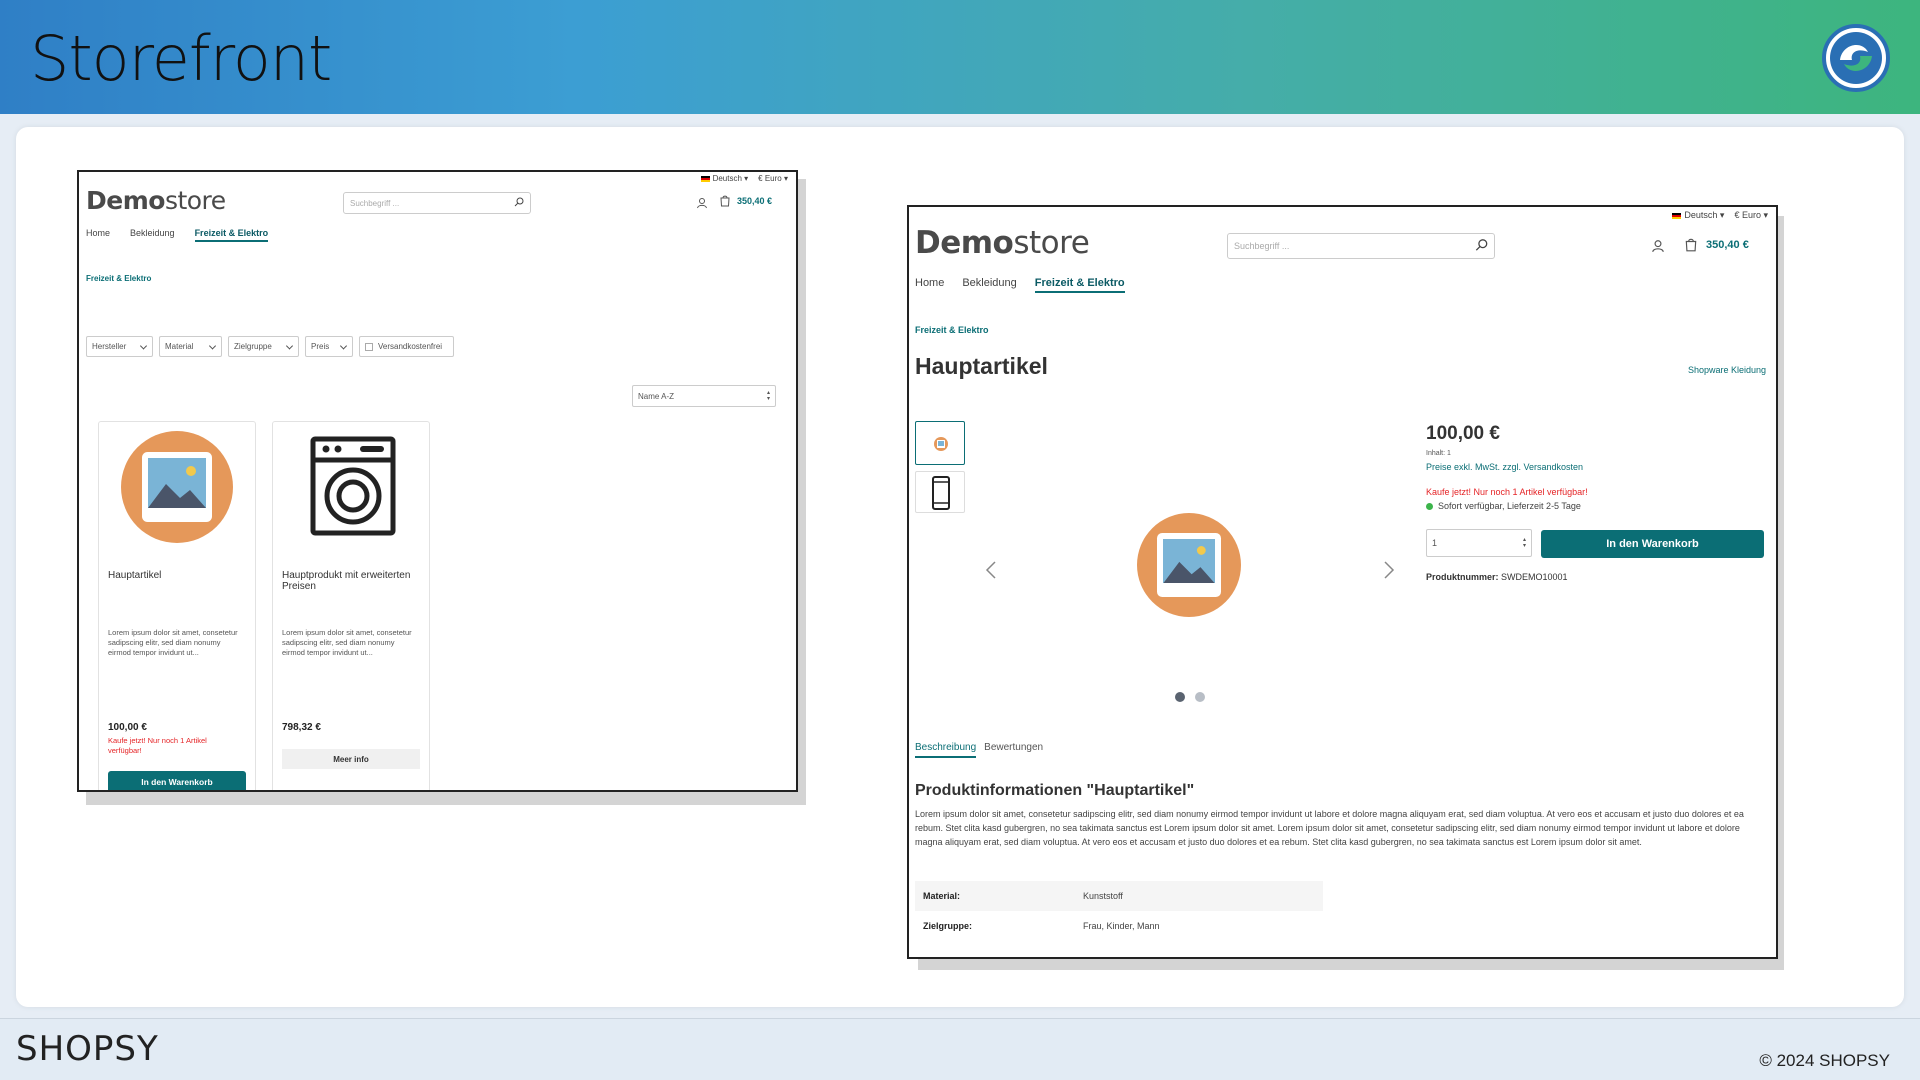  What do you see at coordinates (181, 58) in the screenshot?
I see `slide-title: Storefront` at bounding box center [181, 58].